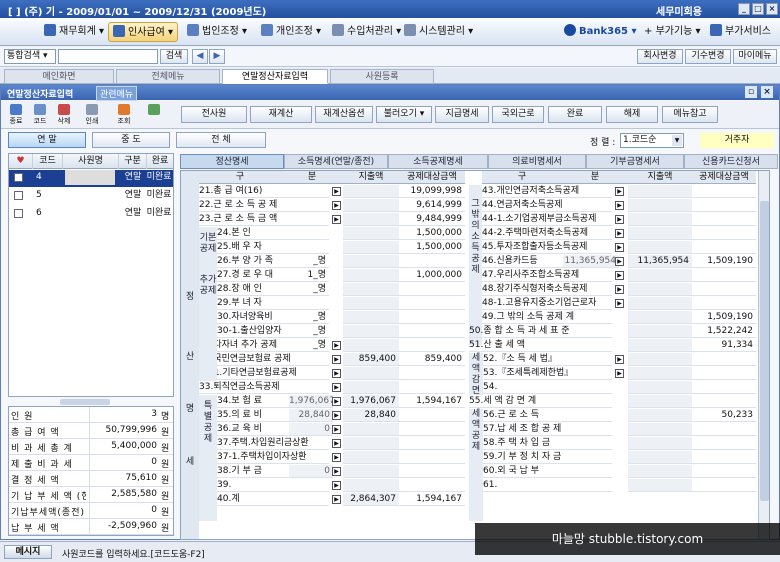 The image size is (780, 562). I want to click on menu-reference-button: 메뉴참고, so click(690, 114).